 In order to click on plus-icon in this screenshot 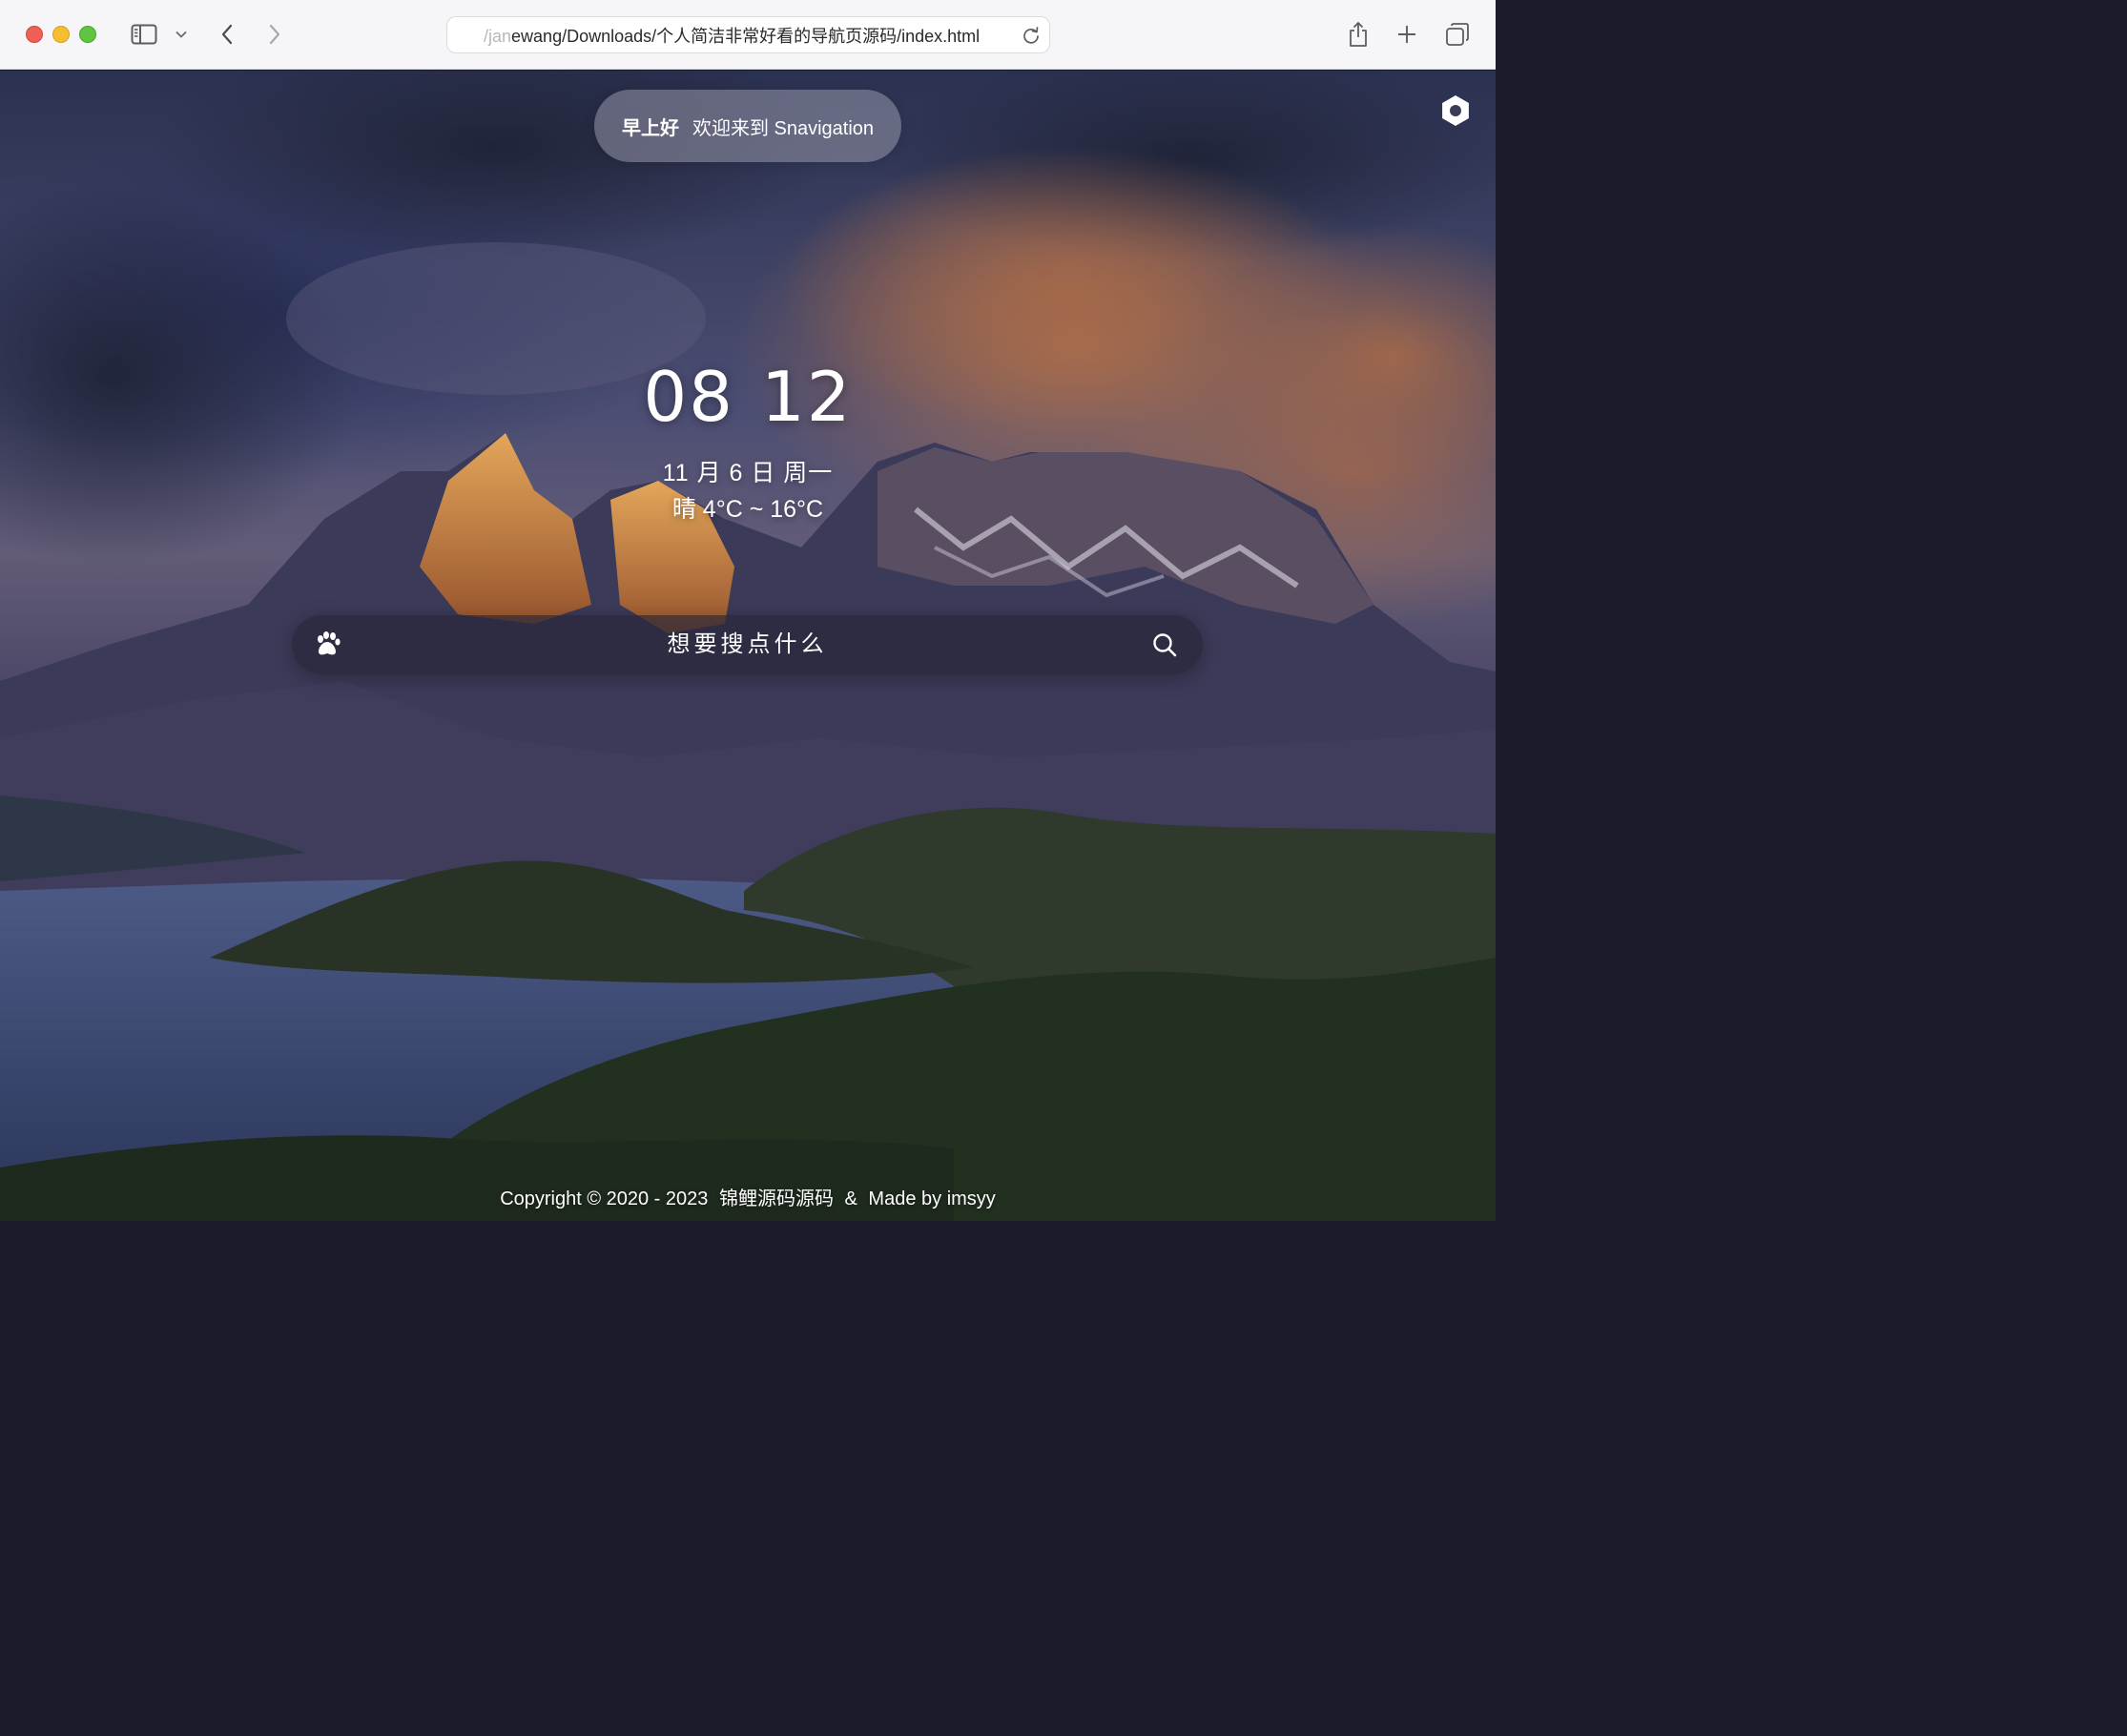, I will do `click(1406, 34)`.